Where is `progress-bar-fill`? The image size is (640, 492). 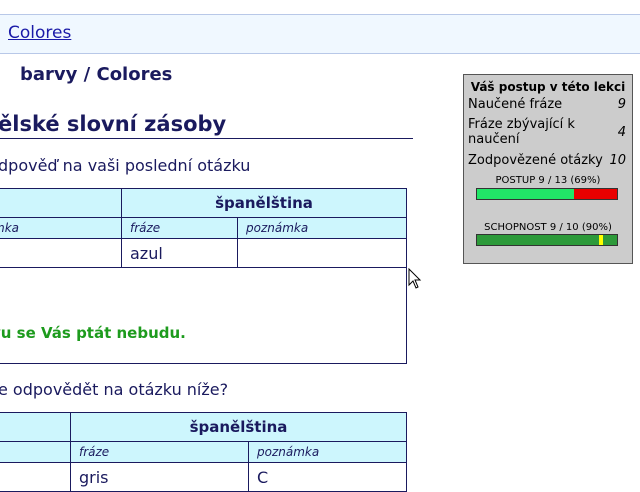 progress-bar-fill is located at coordinates (525, 194).